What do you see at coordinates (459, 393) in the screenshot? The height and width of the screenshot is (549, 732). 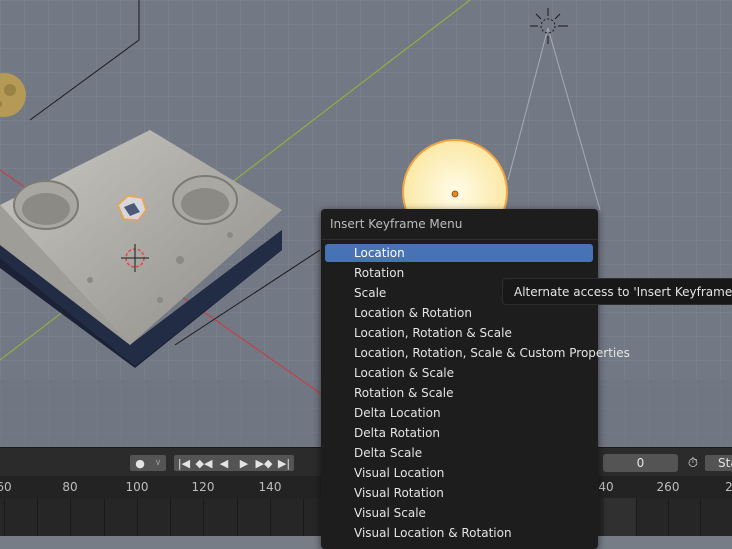 I see `menu-item-rotation-scale: Rotation & Scale` at bounding box center [459, 393].